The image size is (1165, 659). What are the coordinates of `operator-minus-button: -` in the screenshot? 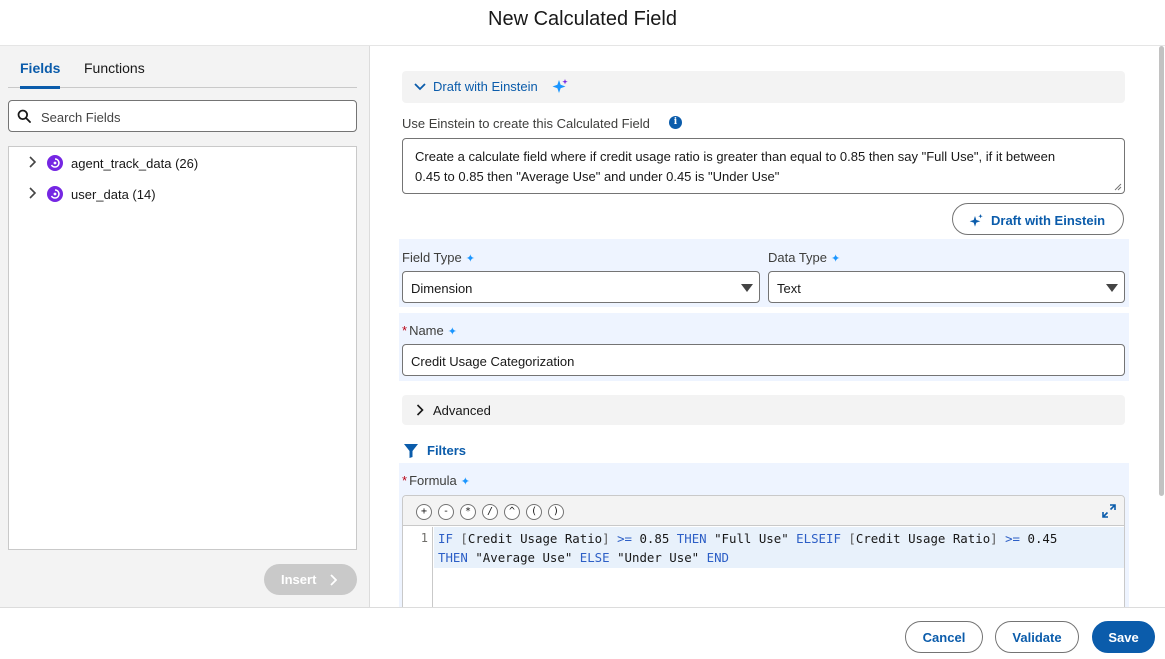 It's located at (446, 512).